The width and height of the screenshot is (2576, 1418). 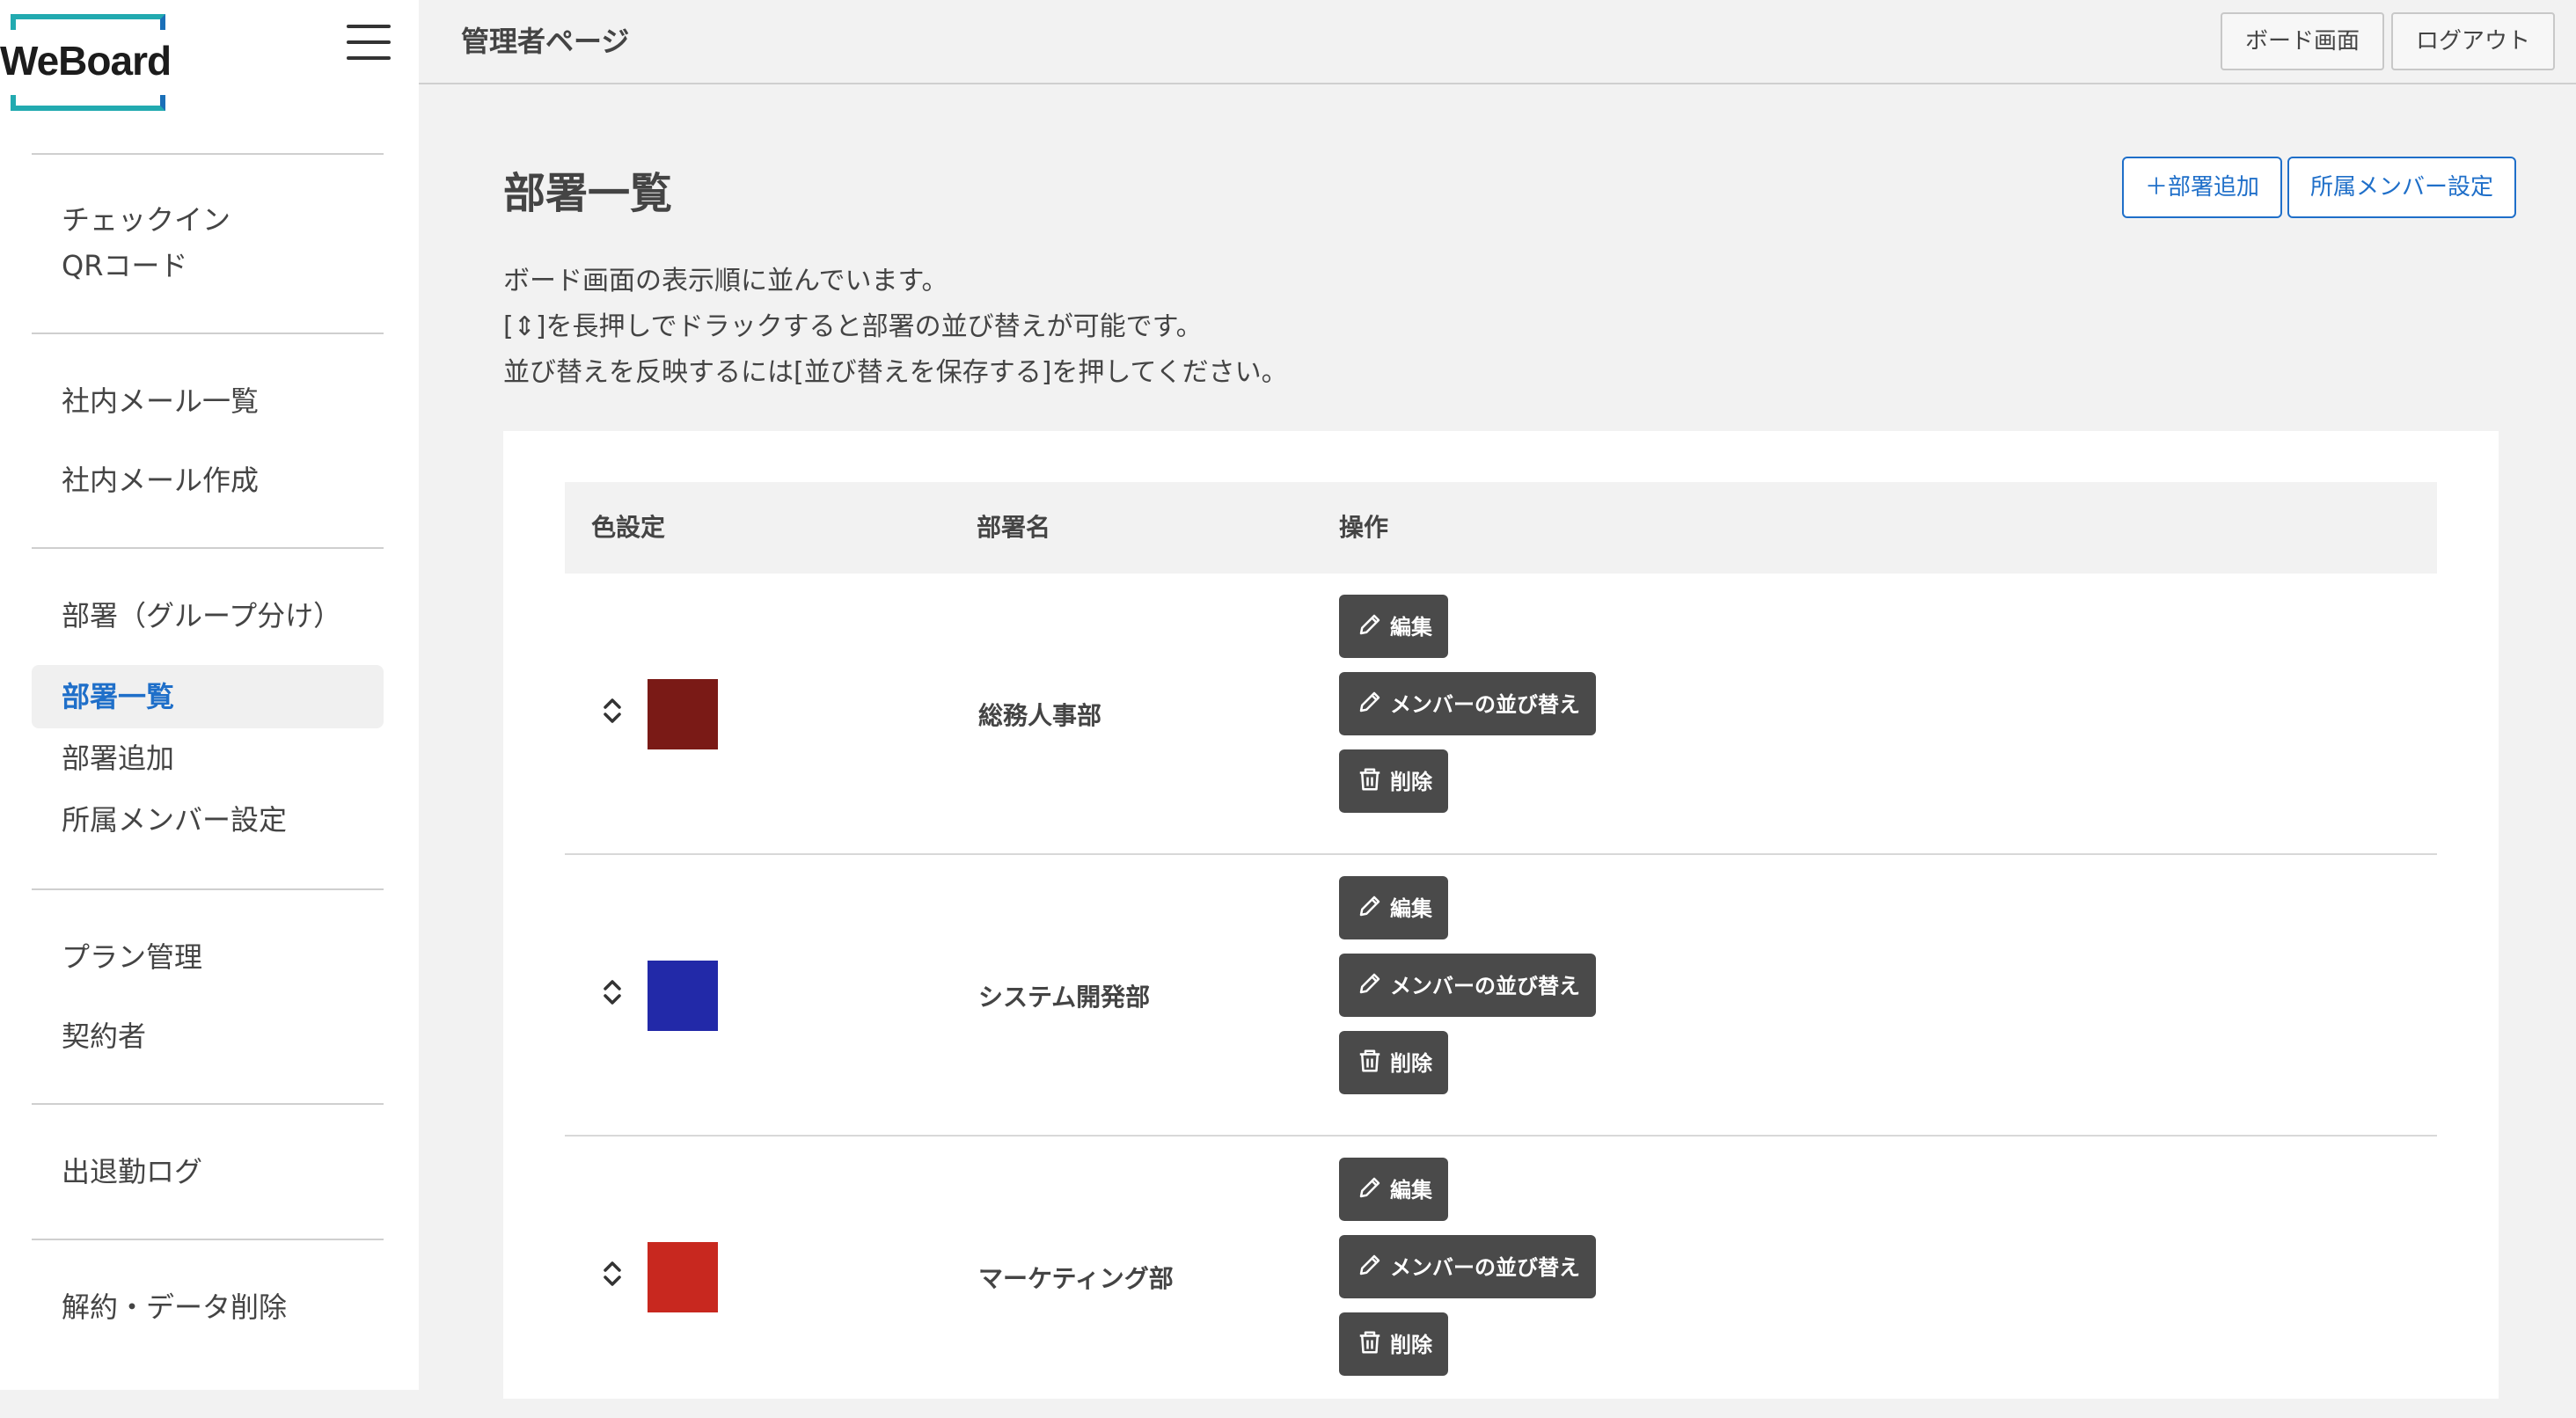 I want to click on sidebar-item-dept-list: 部署一覧, so click(x=208, y=697).